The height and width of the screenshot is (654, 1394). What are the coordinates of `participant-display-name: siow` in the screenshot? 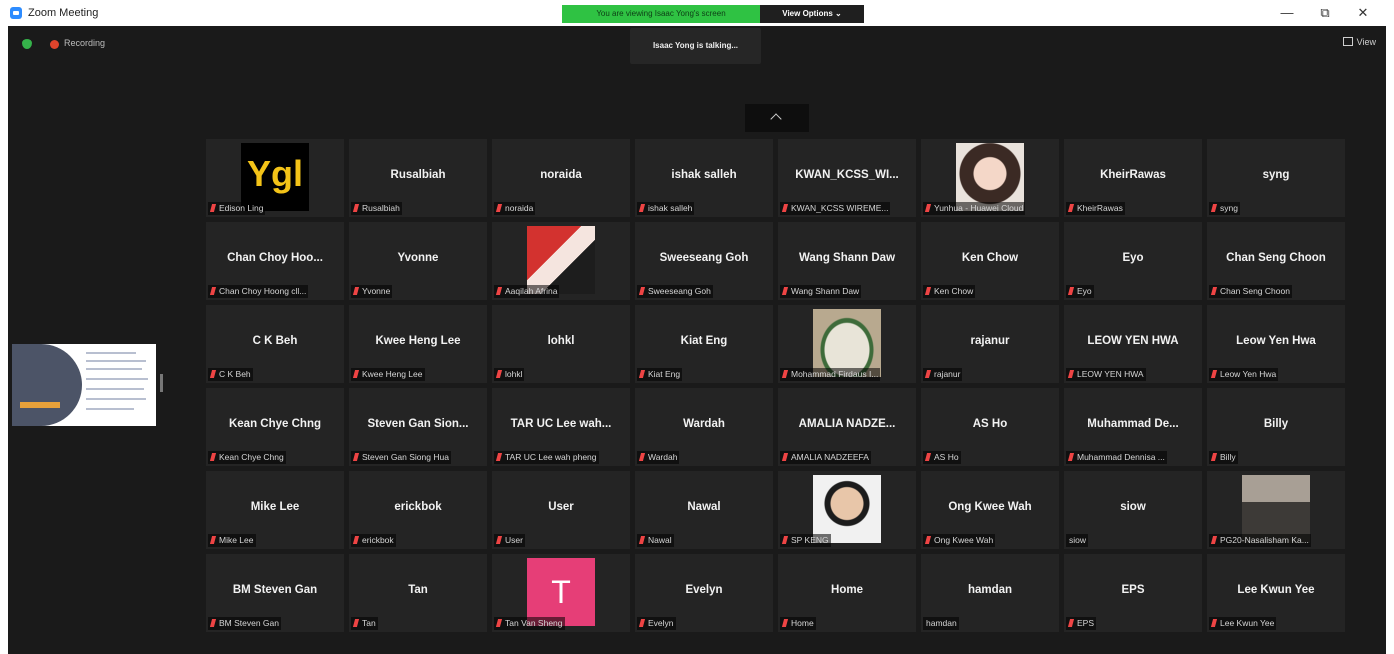 It's located at (1133, 507).